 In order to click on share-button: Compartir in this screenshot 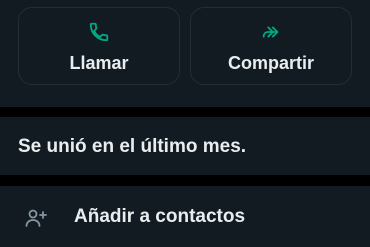, I will do `click(271, 46)`.